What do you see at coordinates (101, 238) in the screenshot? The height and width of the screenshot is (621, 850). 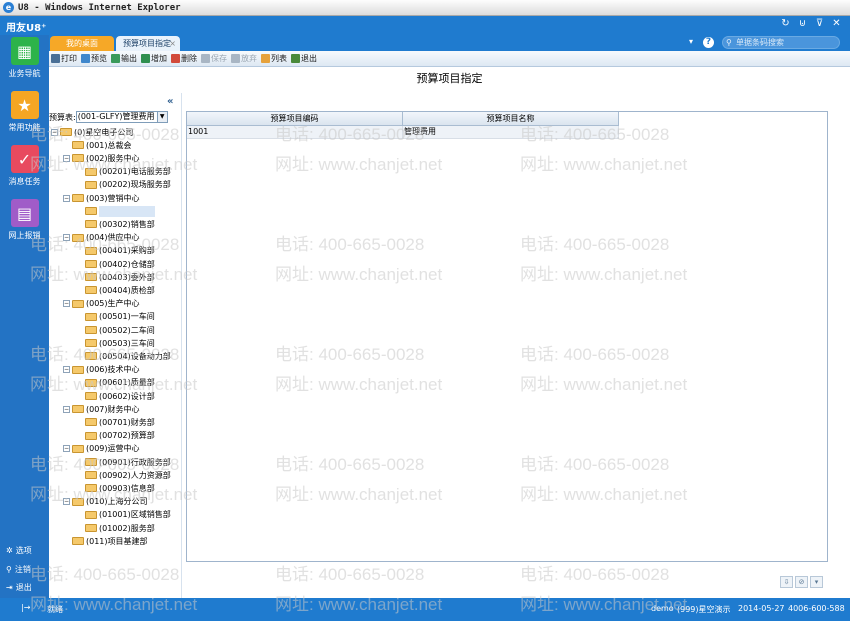 I see `tree-node: − (004)供应中心` at bounding box center [101, 238].